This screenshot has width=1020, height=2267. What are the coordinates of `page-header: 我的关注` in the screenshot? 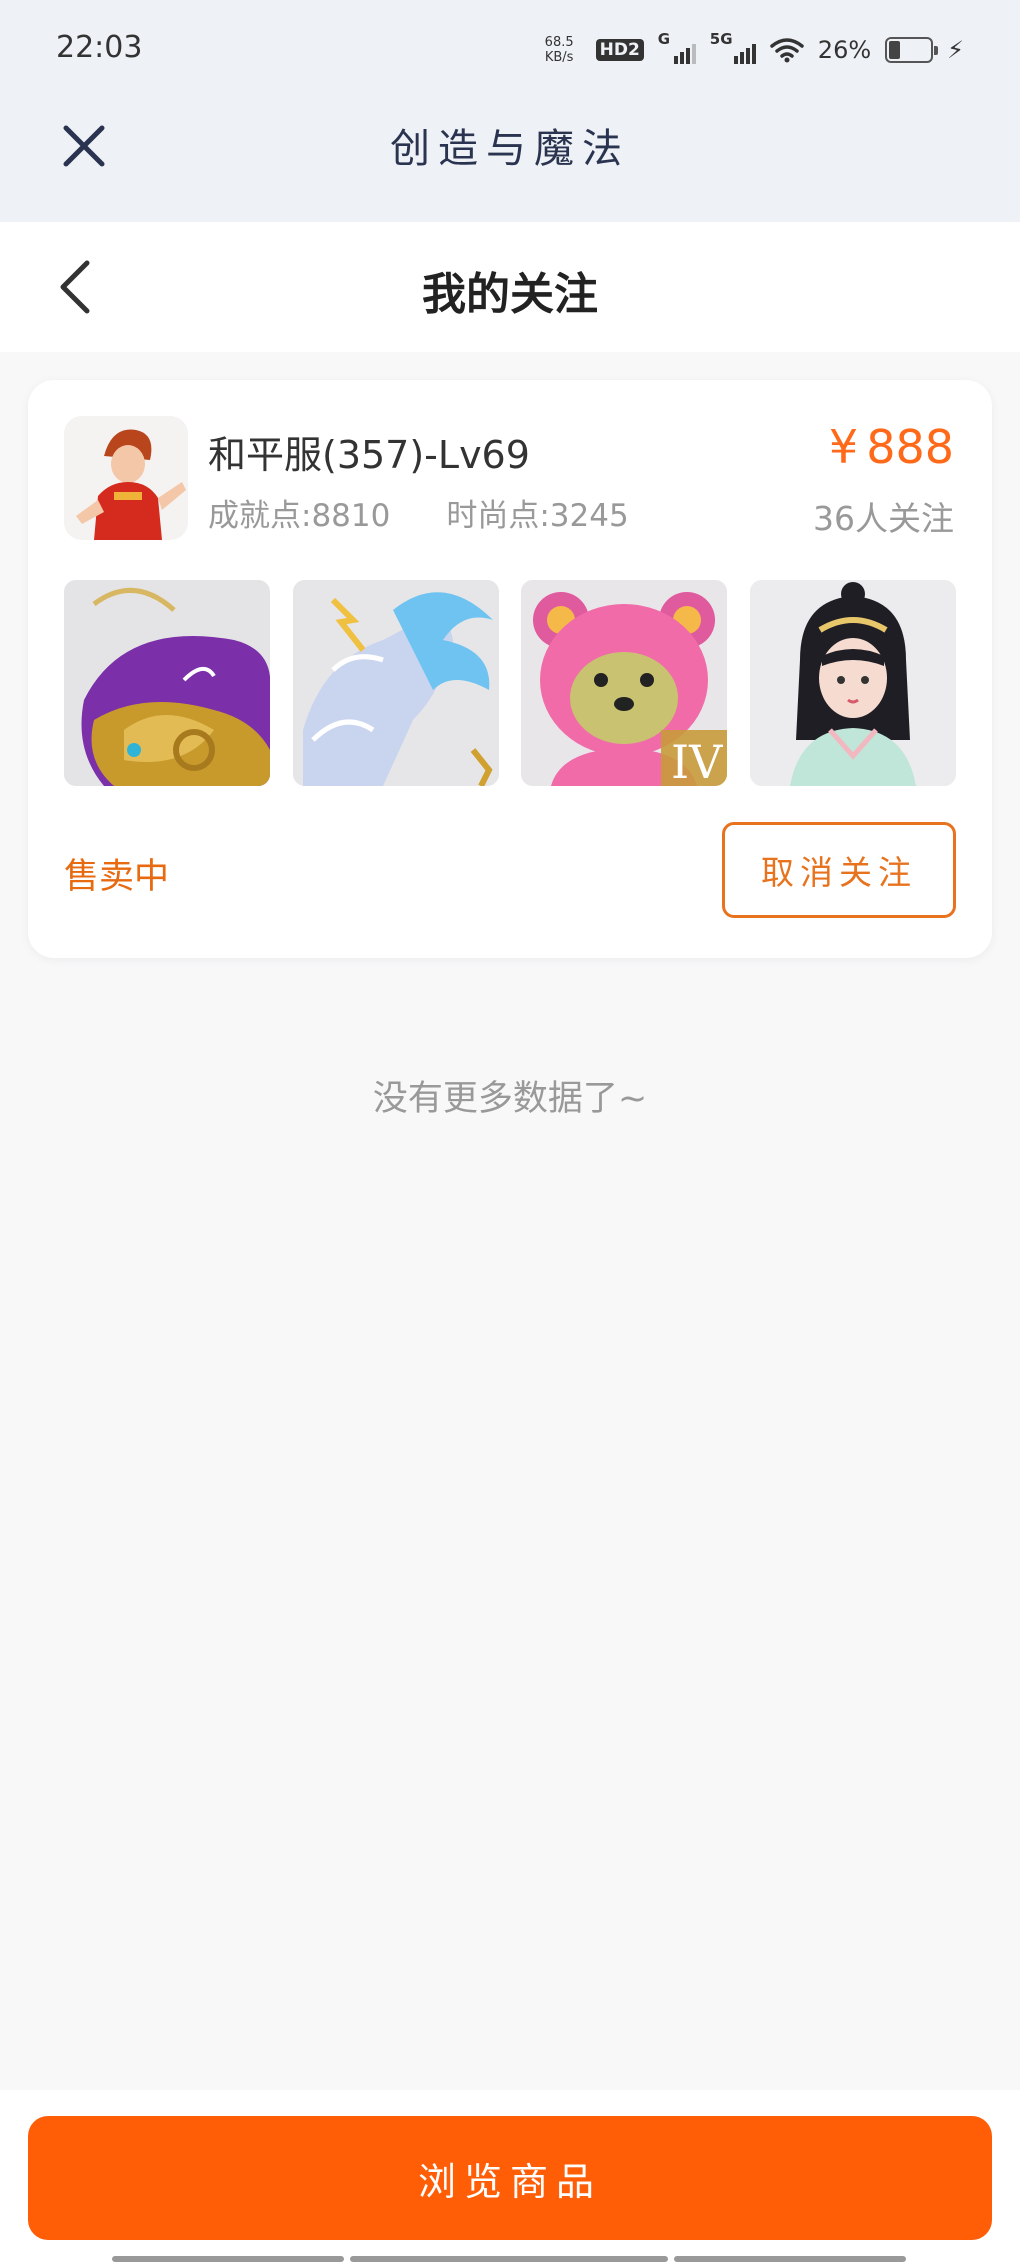 It's located at (510, 287).